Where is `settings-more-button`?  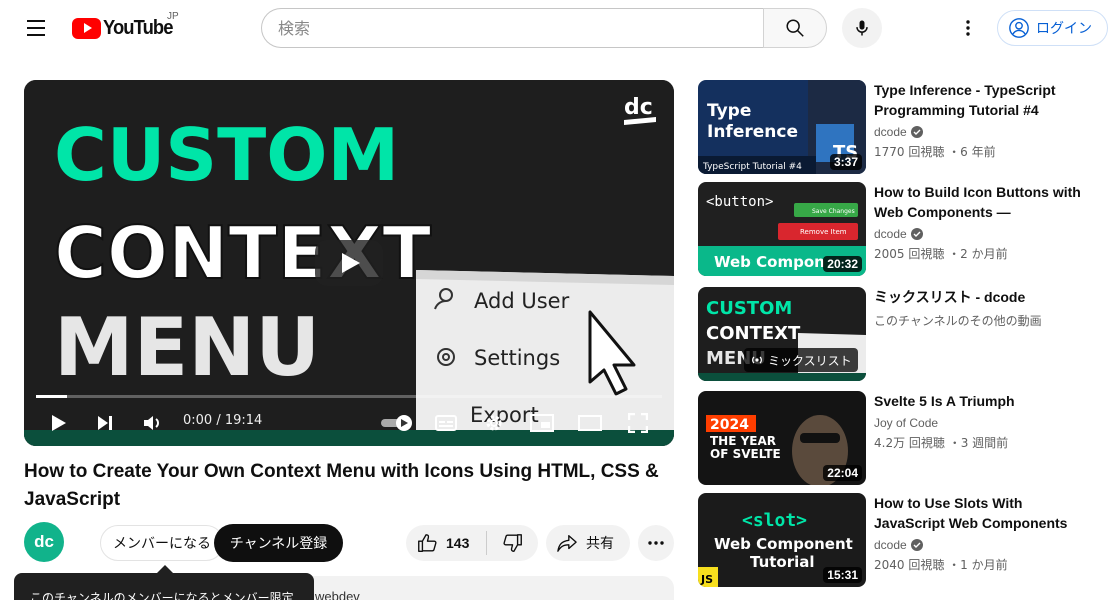 settings-more-button is located at coordinates (968, 28).